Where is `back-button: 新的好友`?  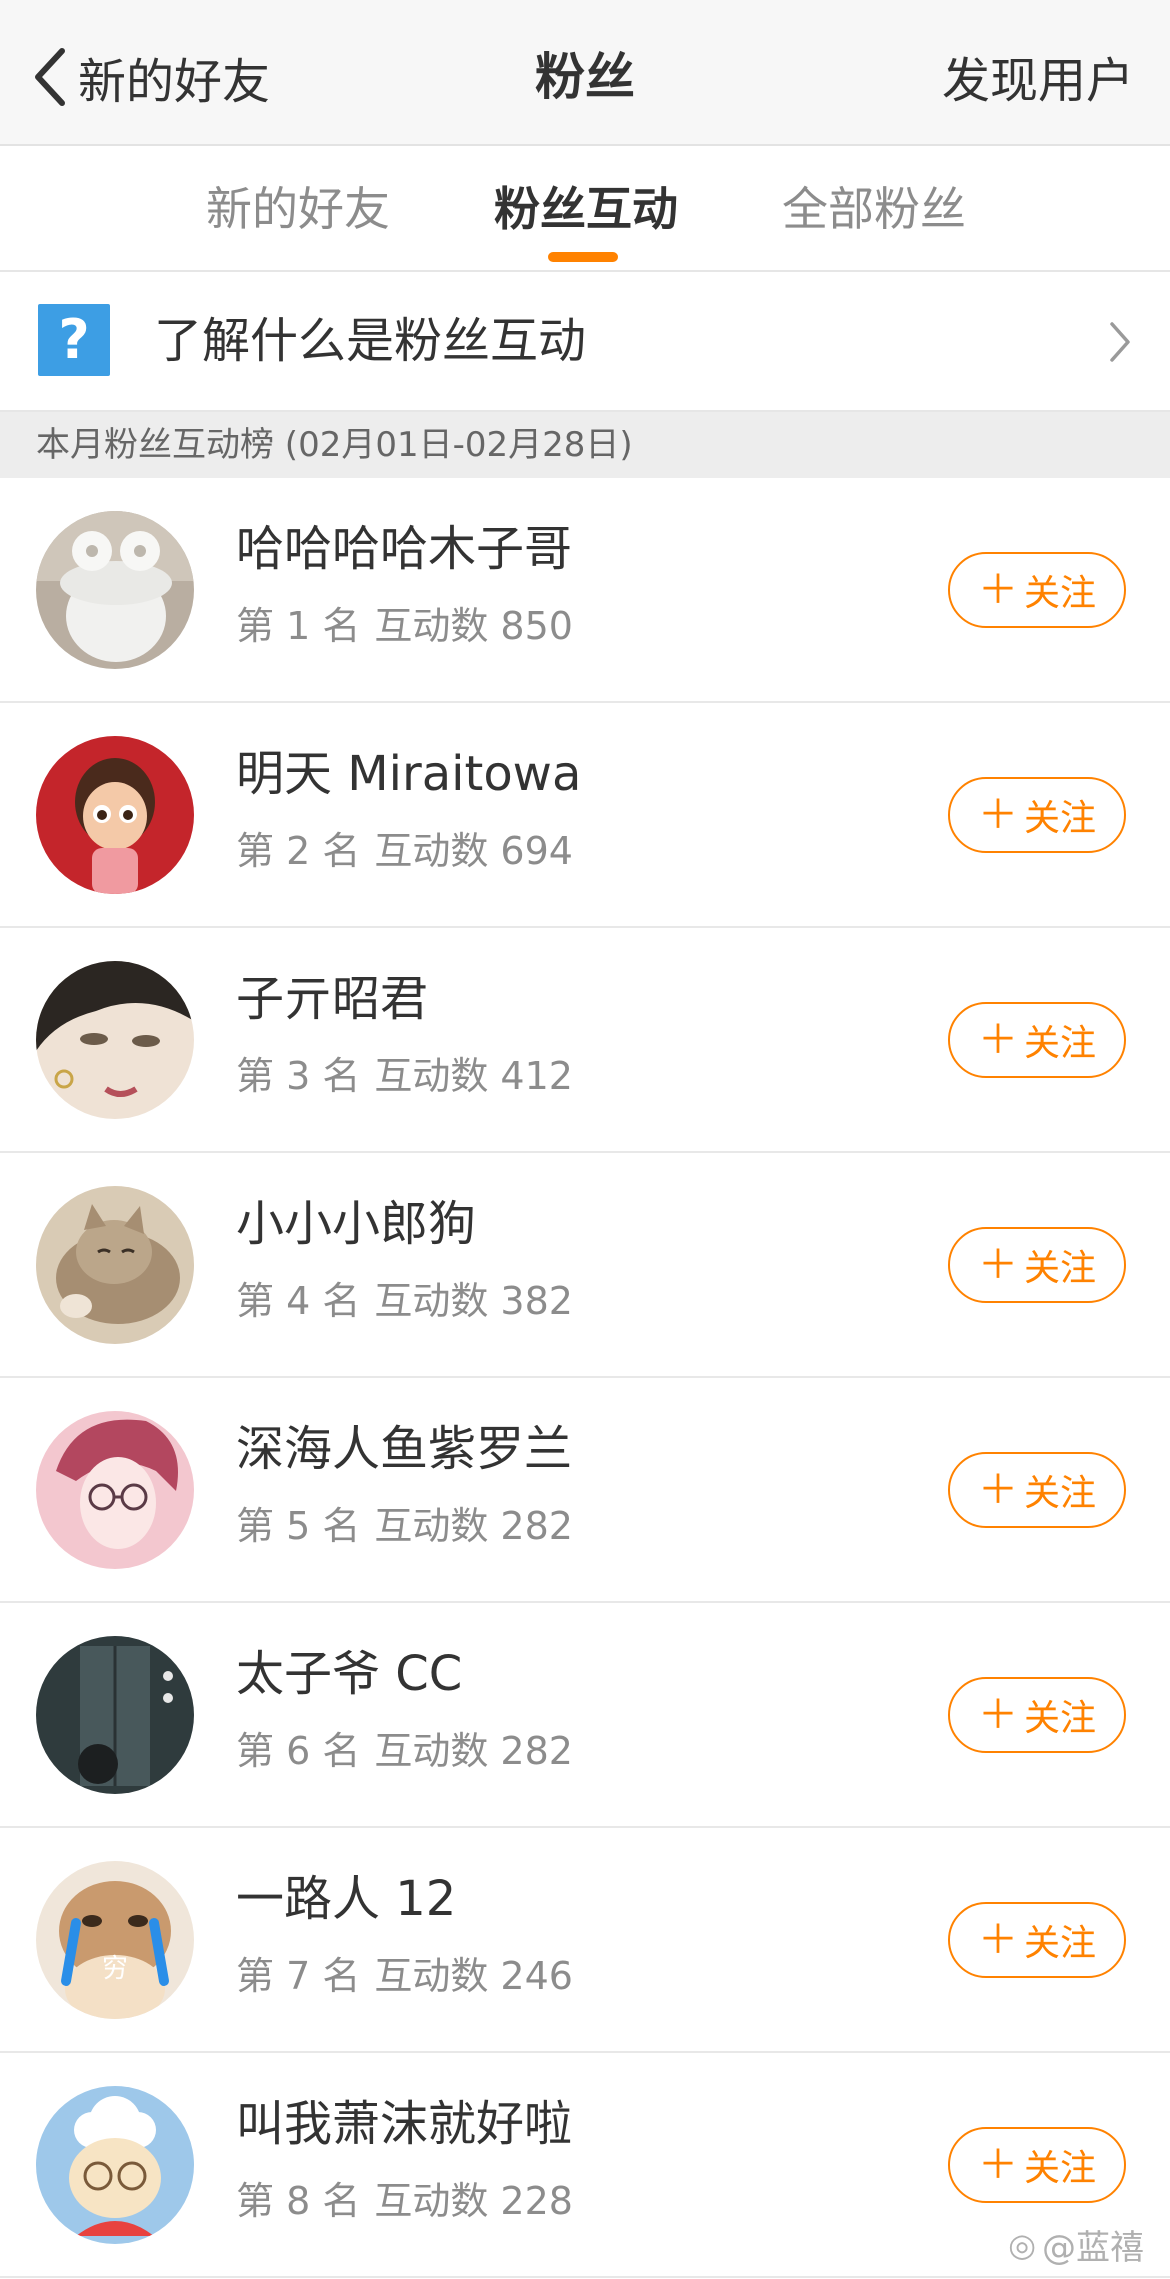 back-button: 新的好友 is located at coordinates (150, 77).